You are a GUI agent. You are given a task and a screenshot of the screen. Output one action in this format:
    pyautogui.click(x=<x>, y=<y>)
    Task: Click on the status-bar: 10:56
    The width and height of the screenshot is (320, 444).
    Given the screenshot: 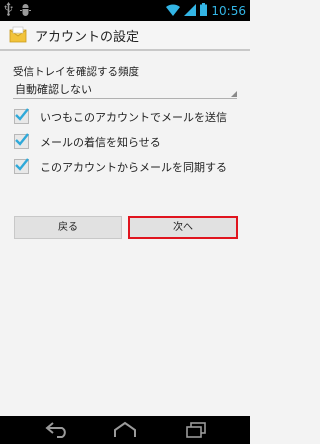 What is the action you would take?
    pyautogui.click(x=125, y=10)
    